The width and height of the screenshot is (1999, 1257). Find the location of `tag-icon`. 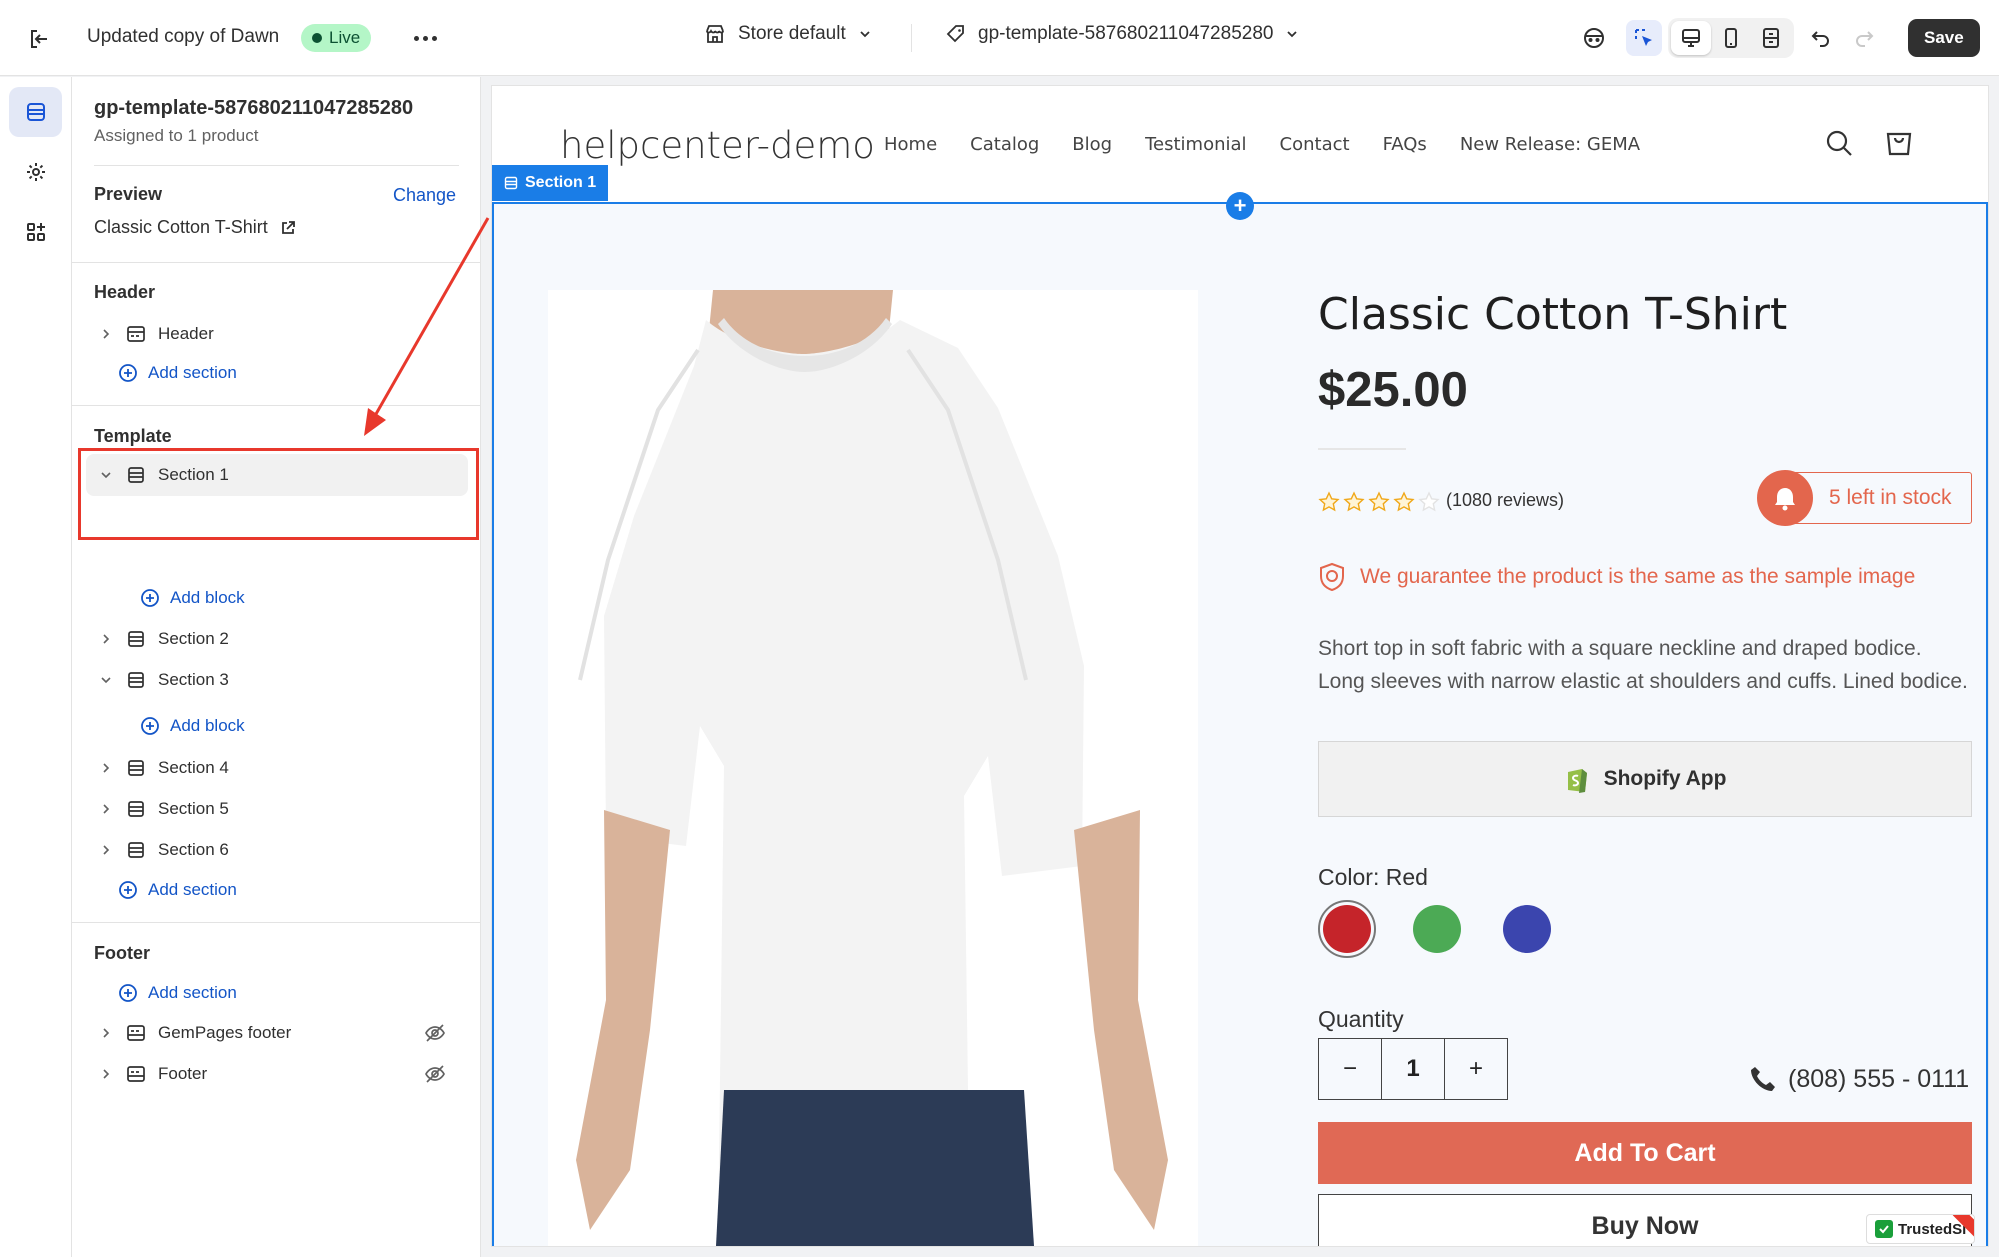

tag-icon is located at coordinates (955, 34).